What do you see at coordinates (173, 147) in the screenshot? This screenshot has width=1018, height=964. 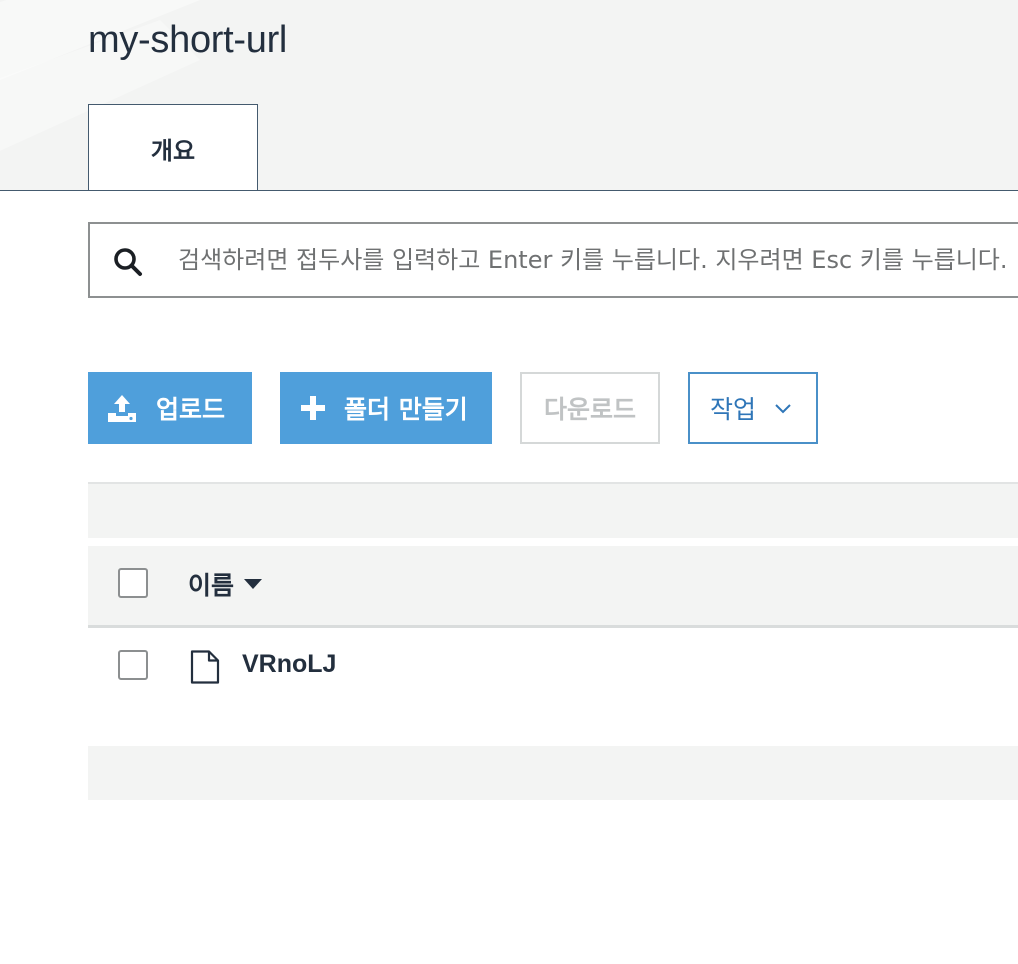 I see `tab-overview: 개요` at bounding box center [173, 147].